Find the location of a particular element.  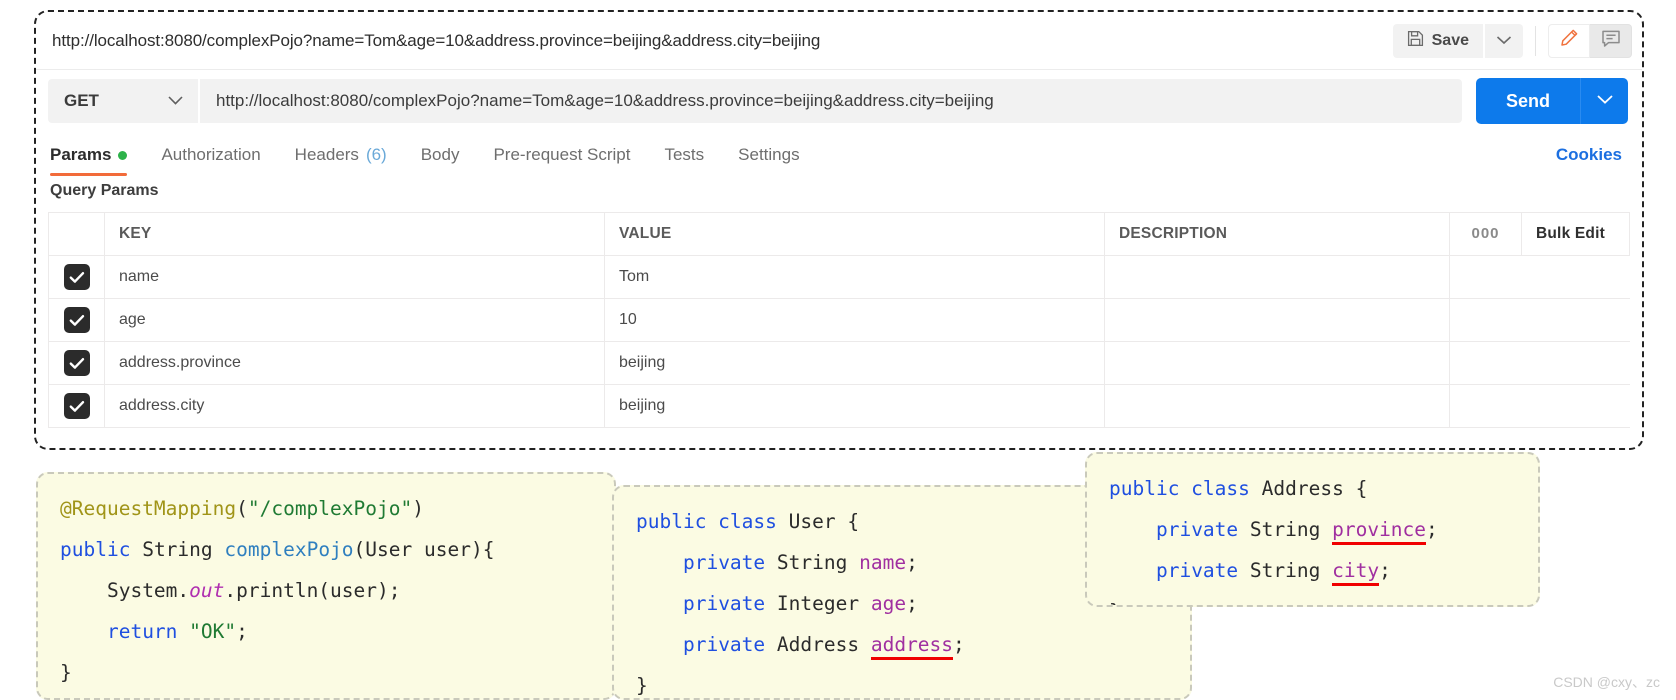

send-button-group: Send is located at coordinates (1551, 101).